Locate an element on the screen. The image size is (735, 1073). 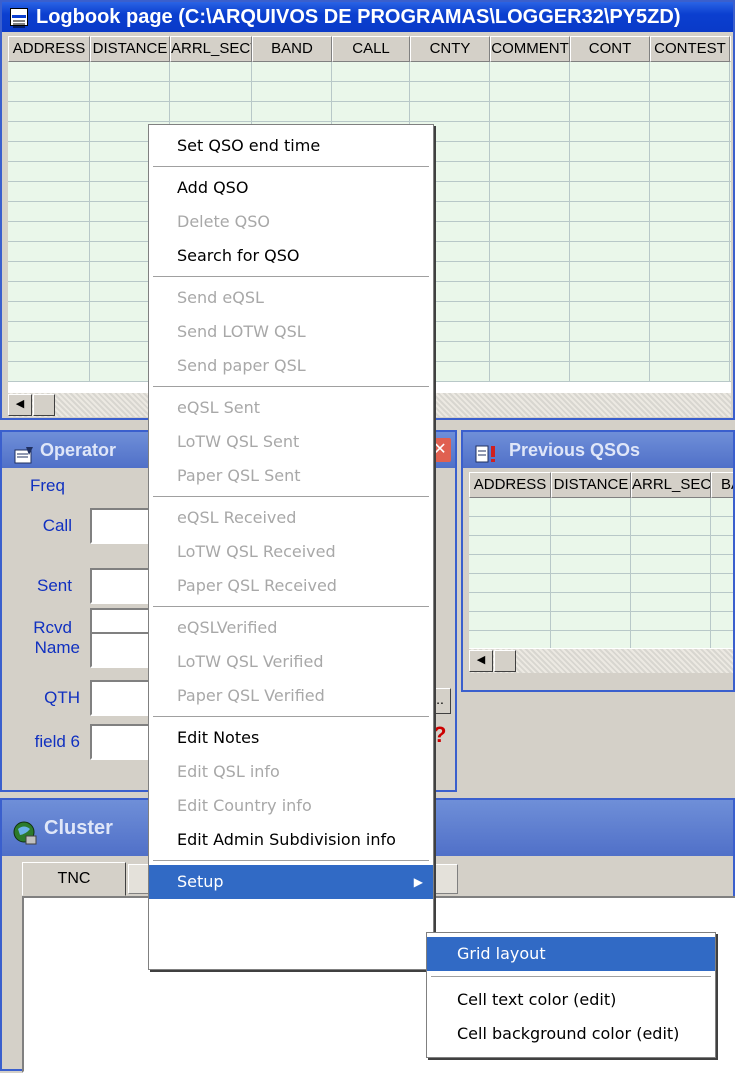
menu-item-cell-background-color-edit: Cell background color (edit) is located at coordinates (571, 1034).